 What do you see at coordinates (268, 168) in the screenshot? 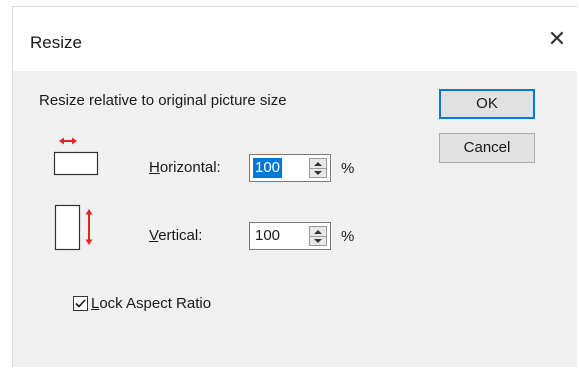
I see `horizontal-value-input: 100` at bounding box center [268, 168].